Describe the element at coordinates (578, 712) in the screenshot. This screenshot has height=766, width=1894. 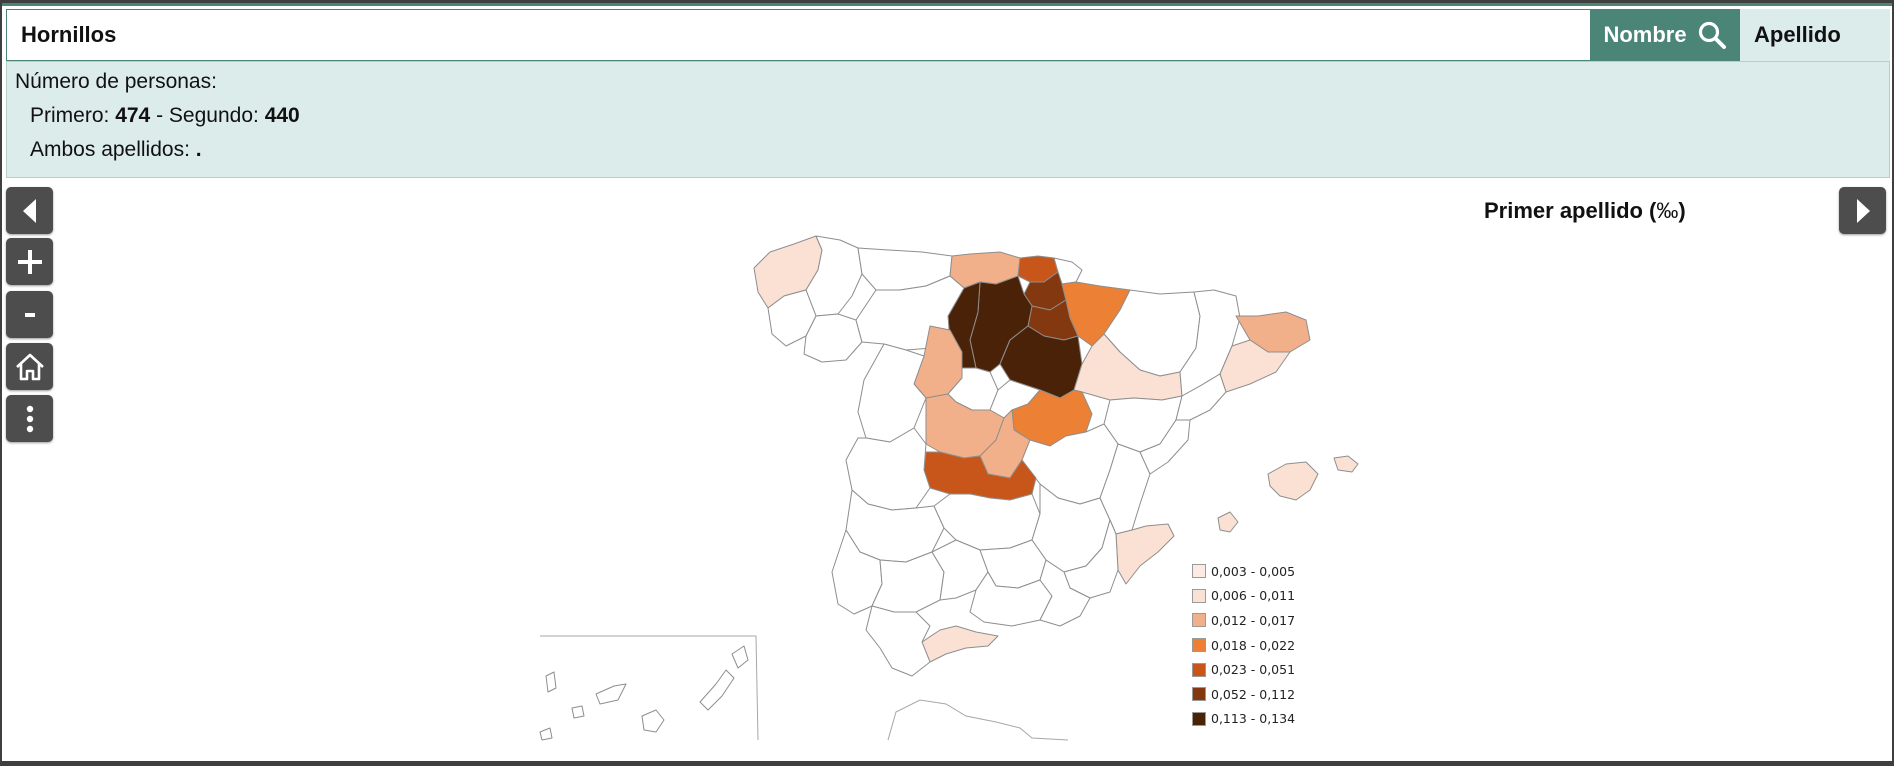
I see `canary-la-gomera` at that location.